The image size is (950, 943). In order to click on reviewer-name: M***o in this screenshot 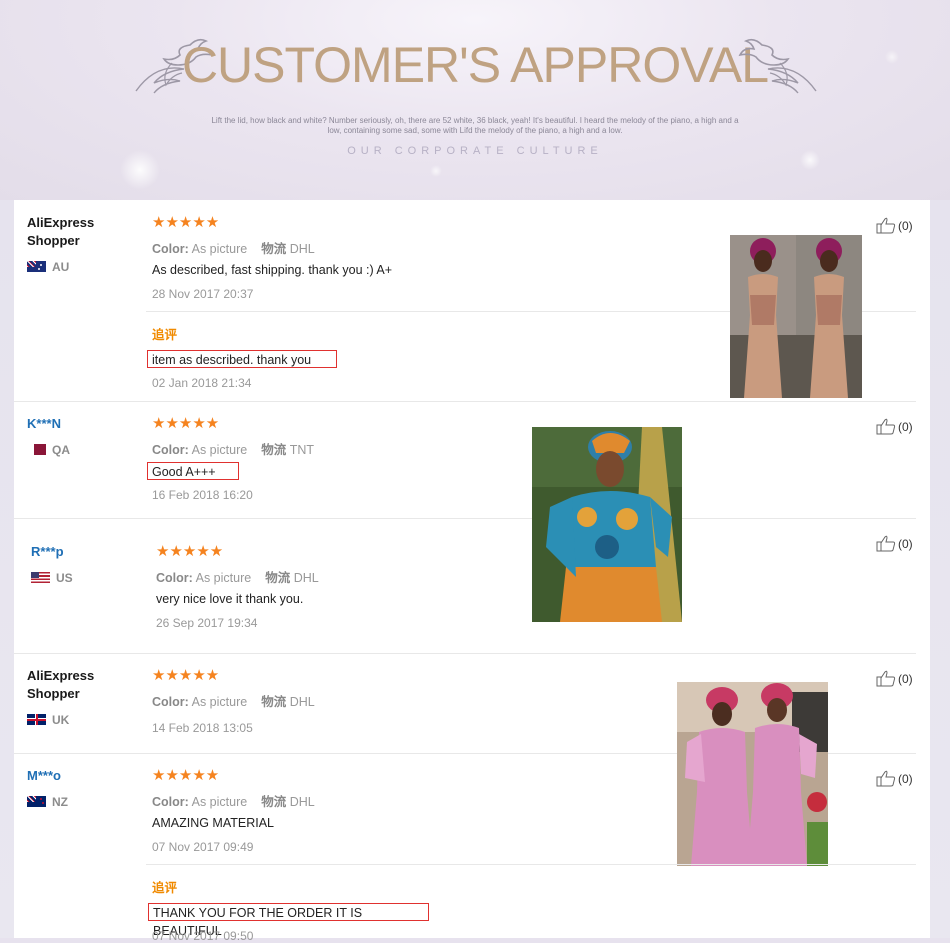, I will do `click(44, 775)`.